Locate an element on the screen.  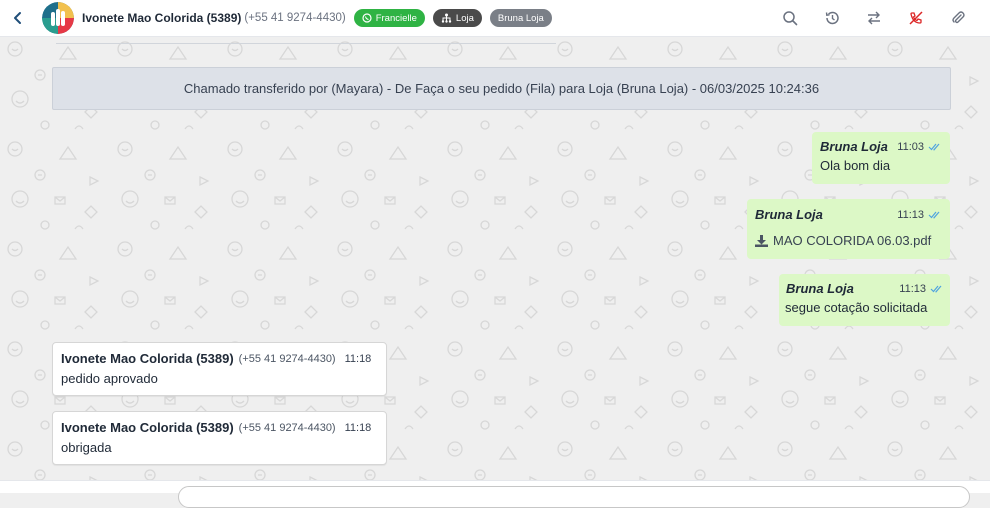
search-button is located at coordinates (790, 18).